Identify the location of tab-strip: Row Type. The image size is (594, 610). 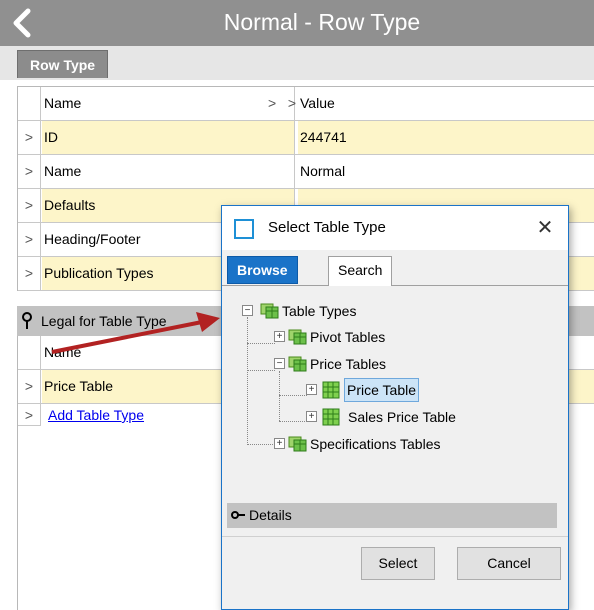
(297, 63).